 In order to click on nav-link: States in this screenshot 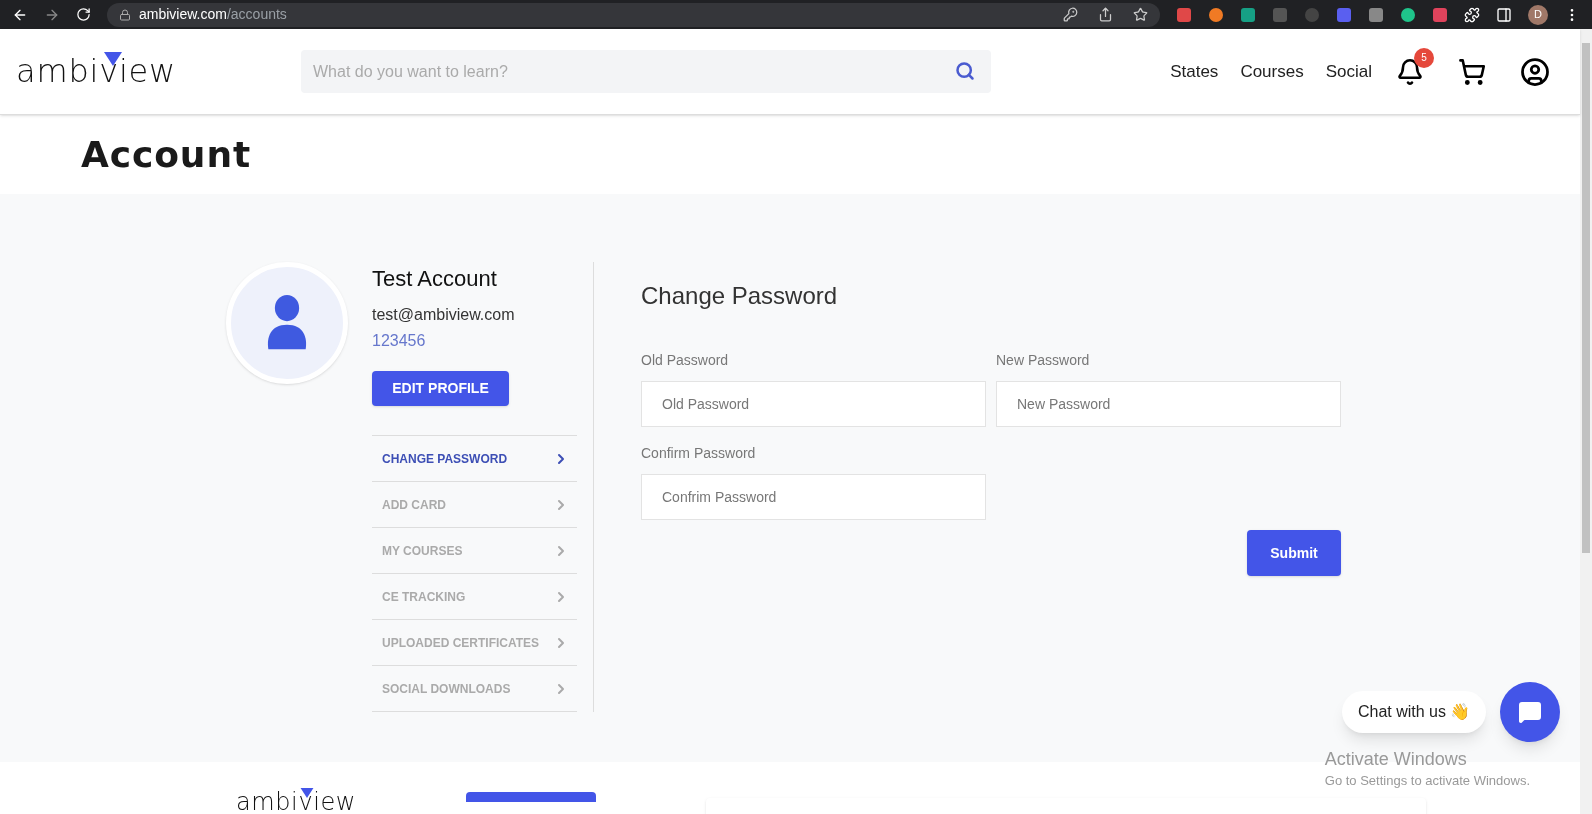, I will do `click(1194, 71)`.